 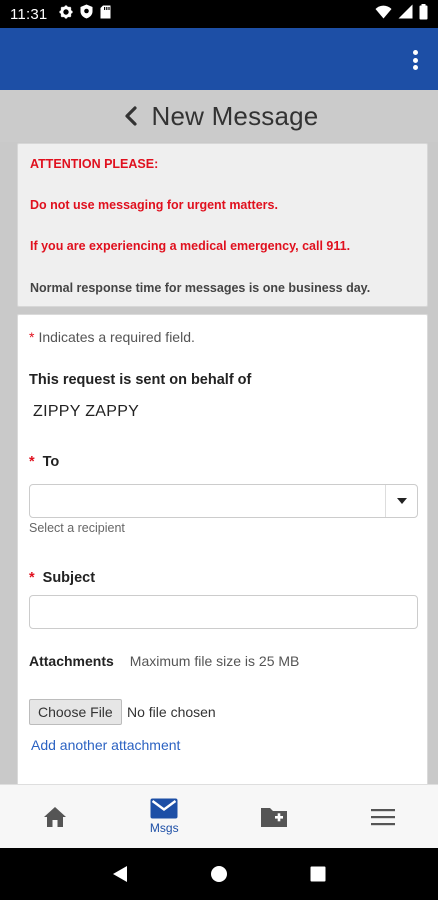 I want to click on nav-menu, so click(x=383, y=816).